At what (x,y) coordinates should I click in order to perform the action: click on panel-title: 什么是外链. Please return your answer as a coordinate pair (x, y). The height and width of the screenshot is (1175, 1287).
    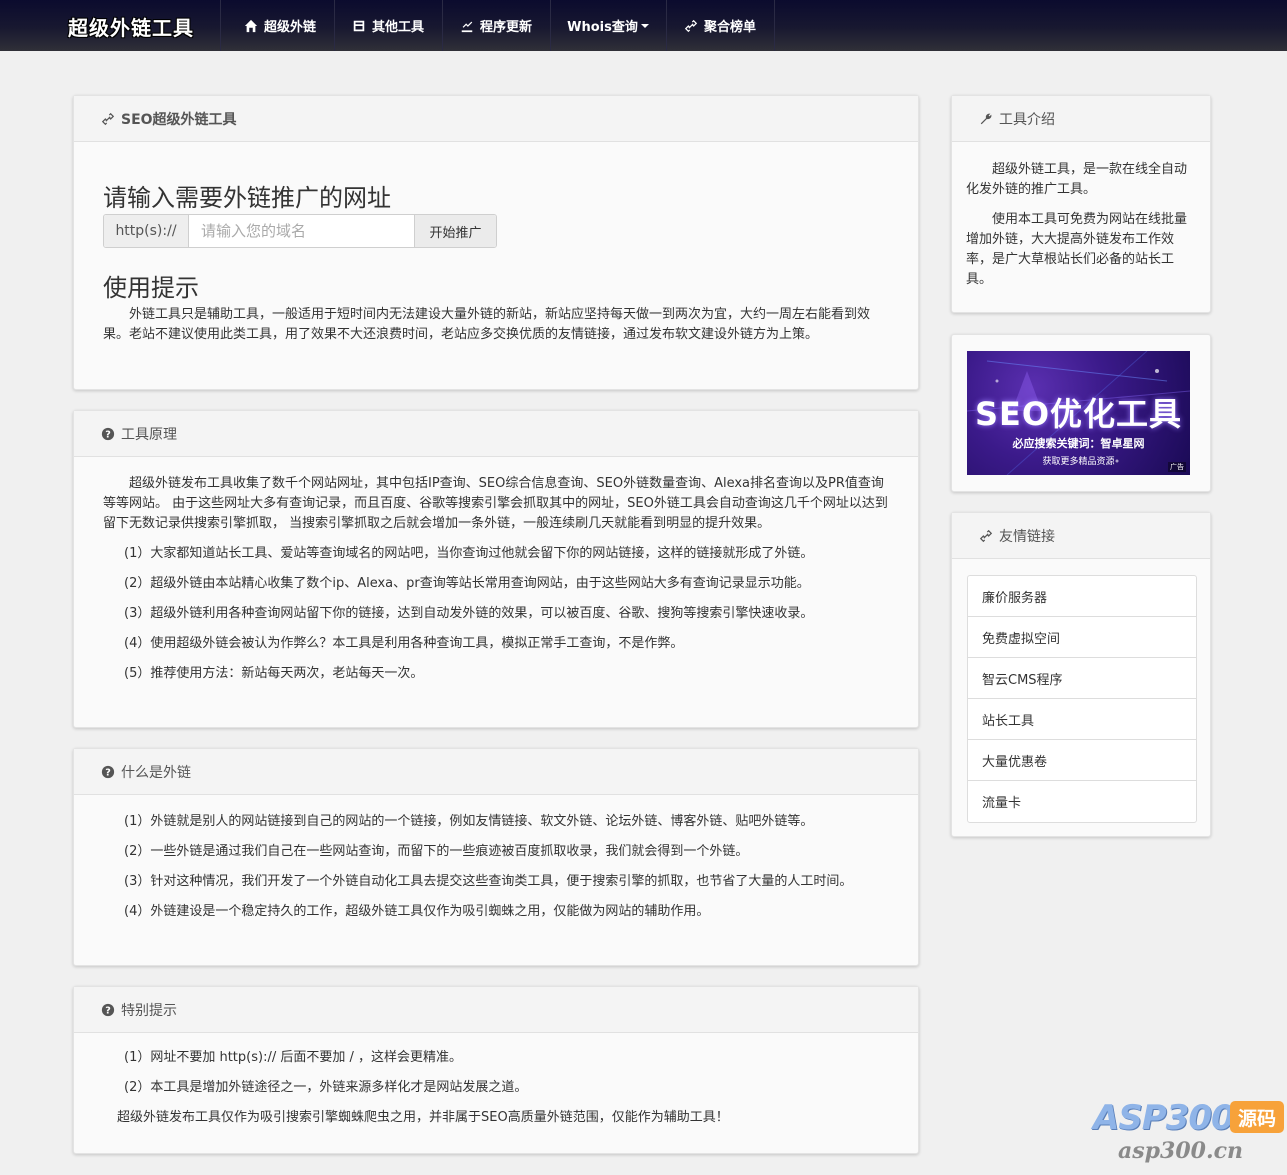
    Looking at the image, I should click on (156, 772).